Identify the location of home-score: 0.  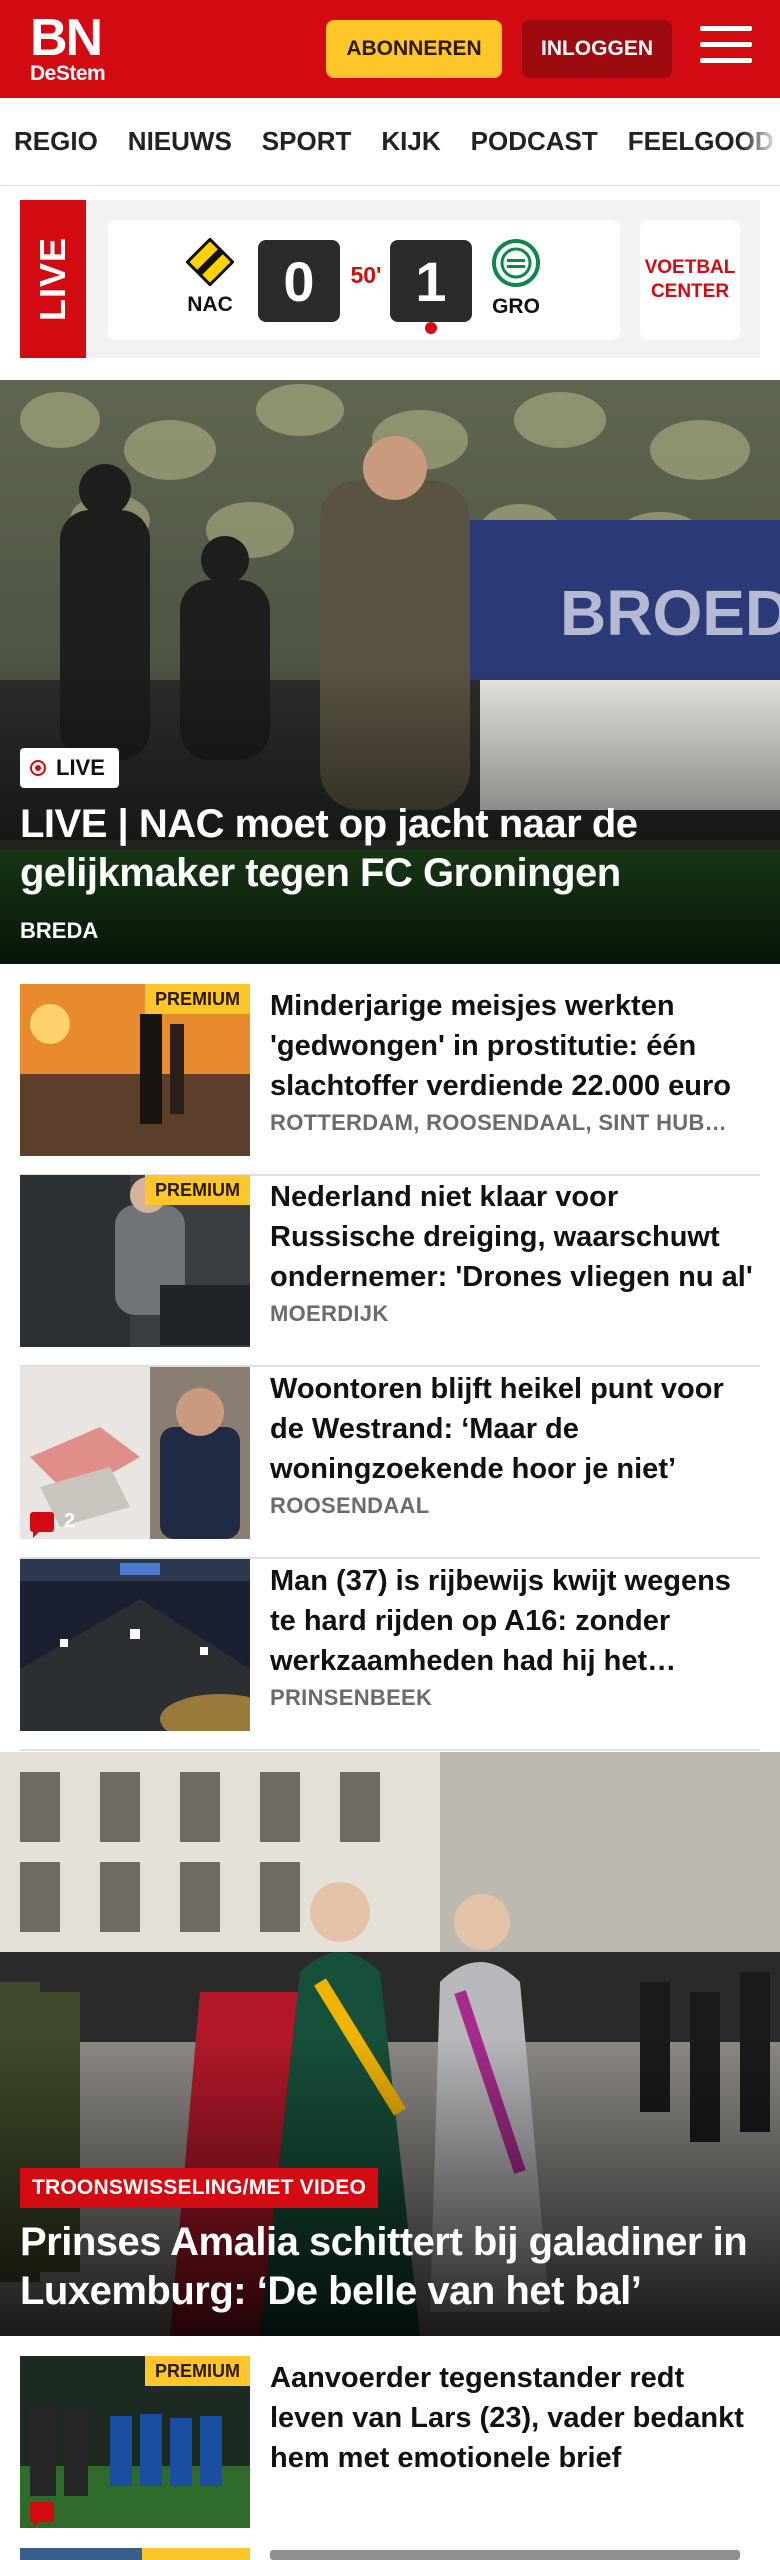
(299, 281).